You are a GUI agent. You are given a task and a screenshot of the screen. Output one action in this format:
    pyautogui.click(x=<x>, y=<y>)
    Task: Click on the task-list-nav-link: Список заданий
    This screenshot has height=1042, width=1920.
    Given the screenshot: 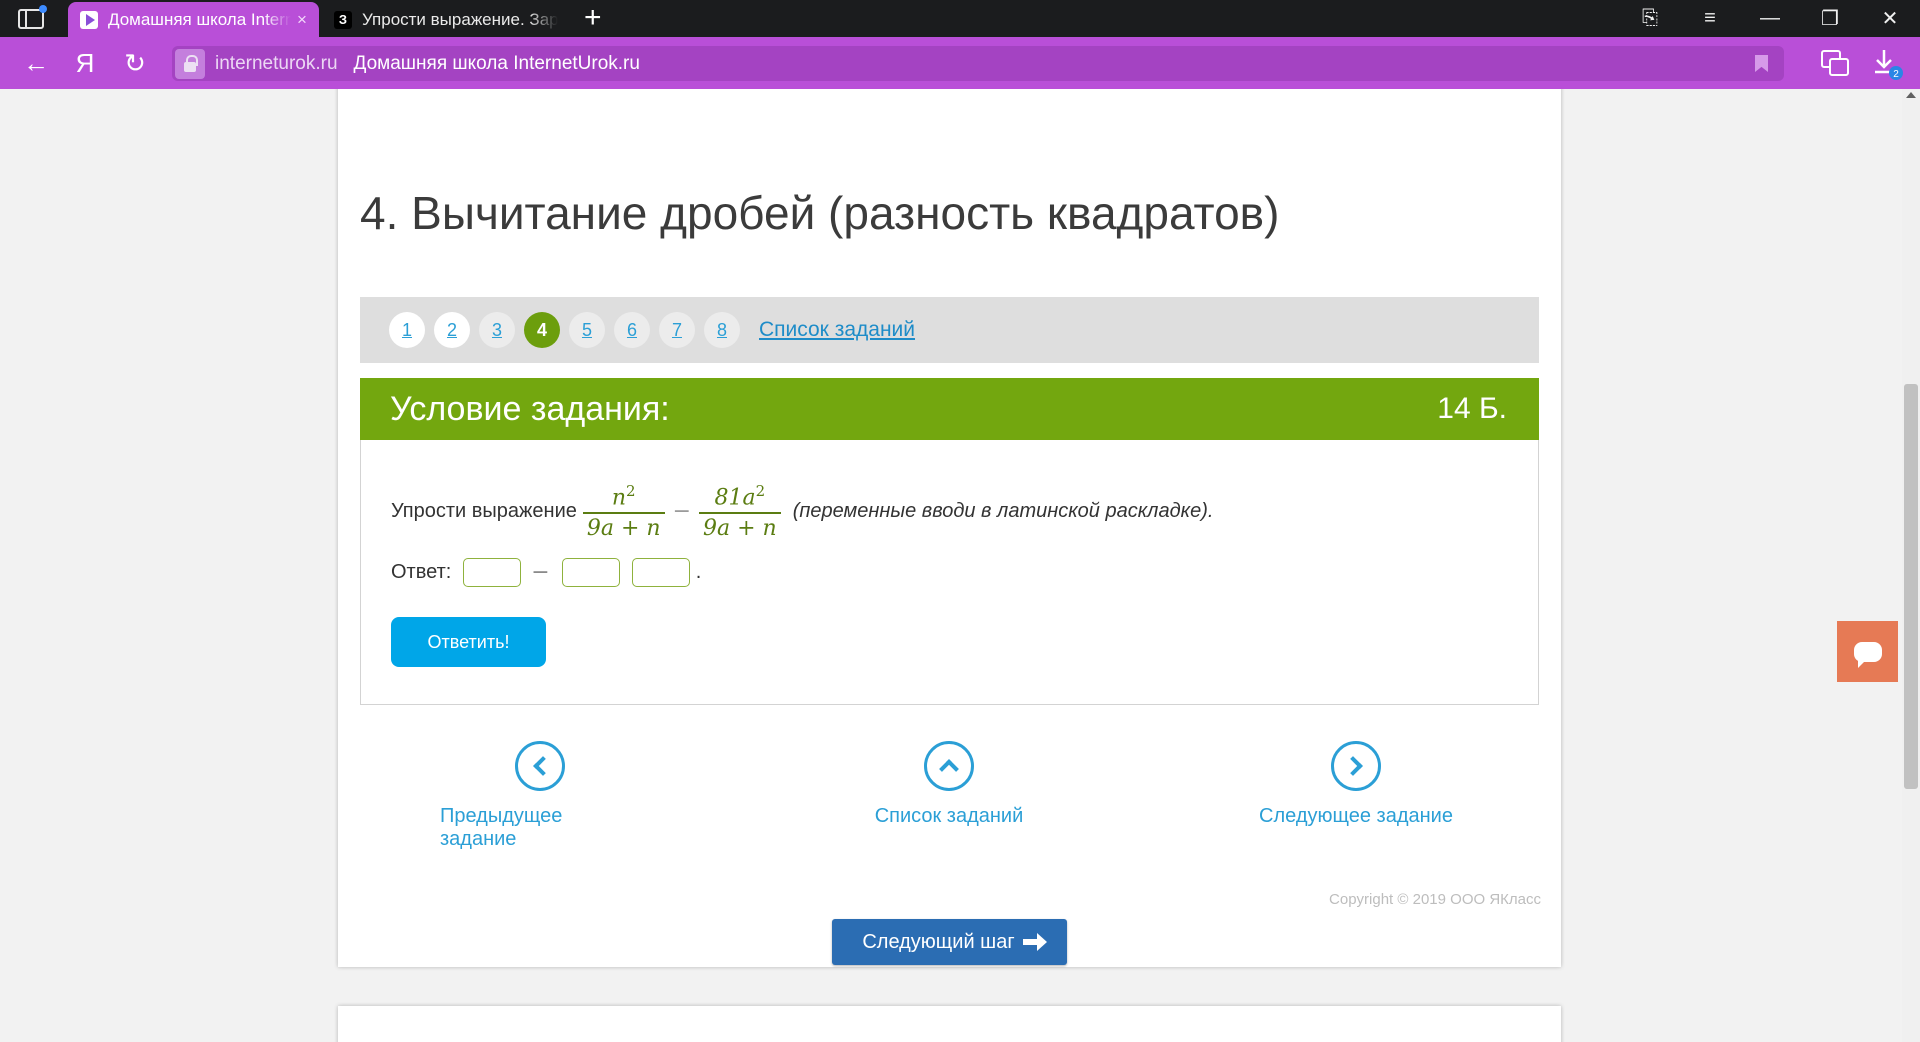 What is the action you would take?
    pyautogui.click(x=949, y=784)
    